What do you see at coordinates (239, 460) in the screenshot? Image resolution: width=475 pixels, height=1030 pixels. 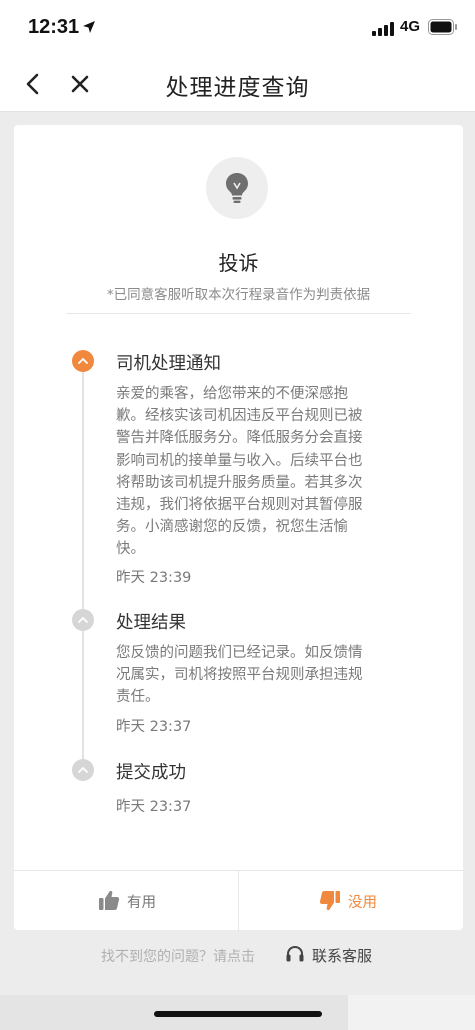 I see `body-line: 影响司机的接单量与收入。后续平台也` at bounding box center [239, 460].